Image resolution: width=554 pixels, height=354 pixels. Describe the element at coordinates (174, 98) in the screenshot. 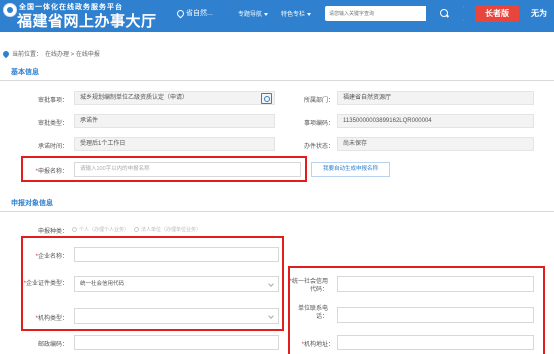

I see `approval-item-value: 城乡规划编制单位乙级资质认定（申请）` at that location.